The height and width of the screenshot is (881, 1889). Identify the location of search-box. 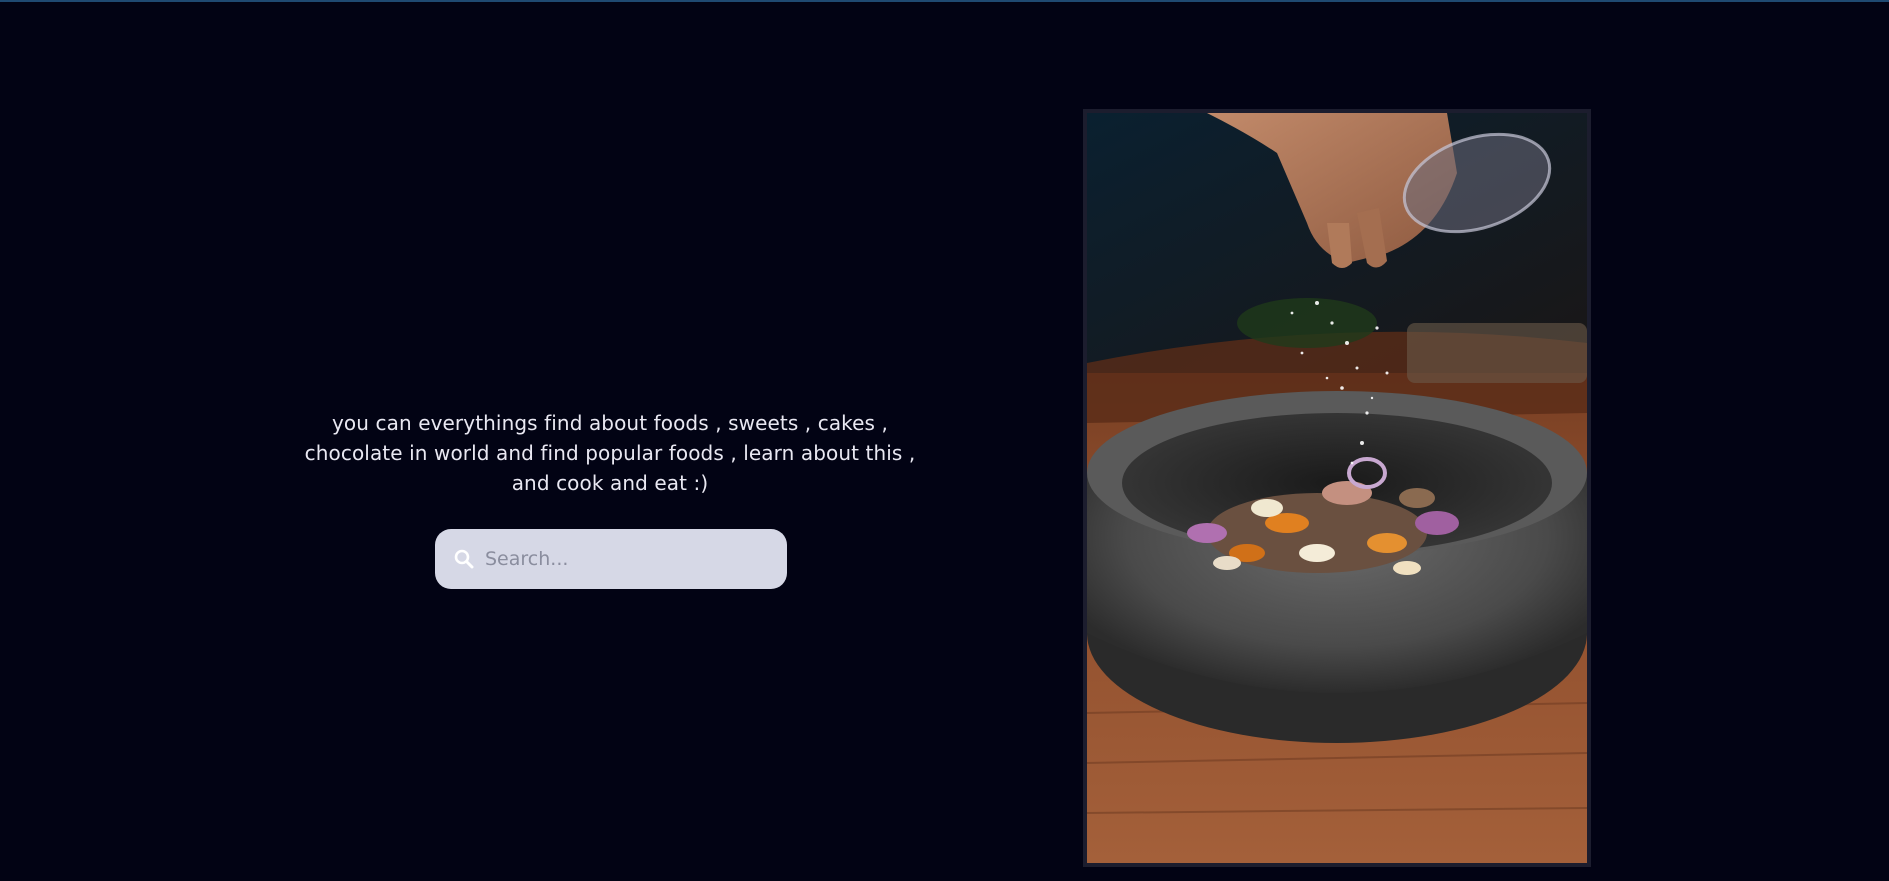
(611, 559).